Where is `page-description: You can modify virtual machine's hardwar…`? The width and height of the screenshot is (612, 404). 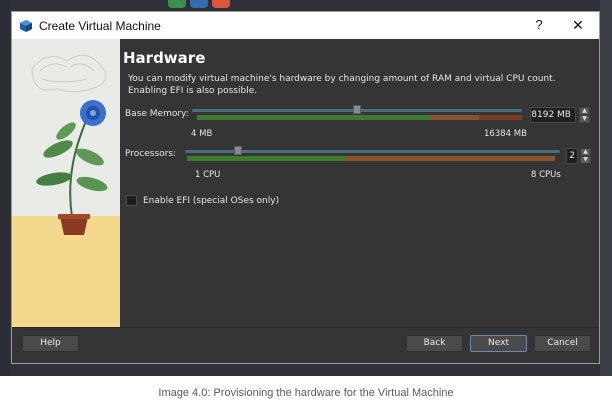
page-description: You can modify virtual machine's hardwar… is located at coordinates (342, 85).